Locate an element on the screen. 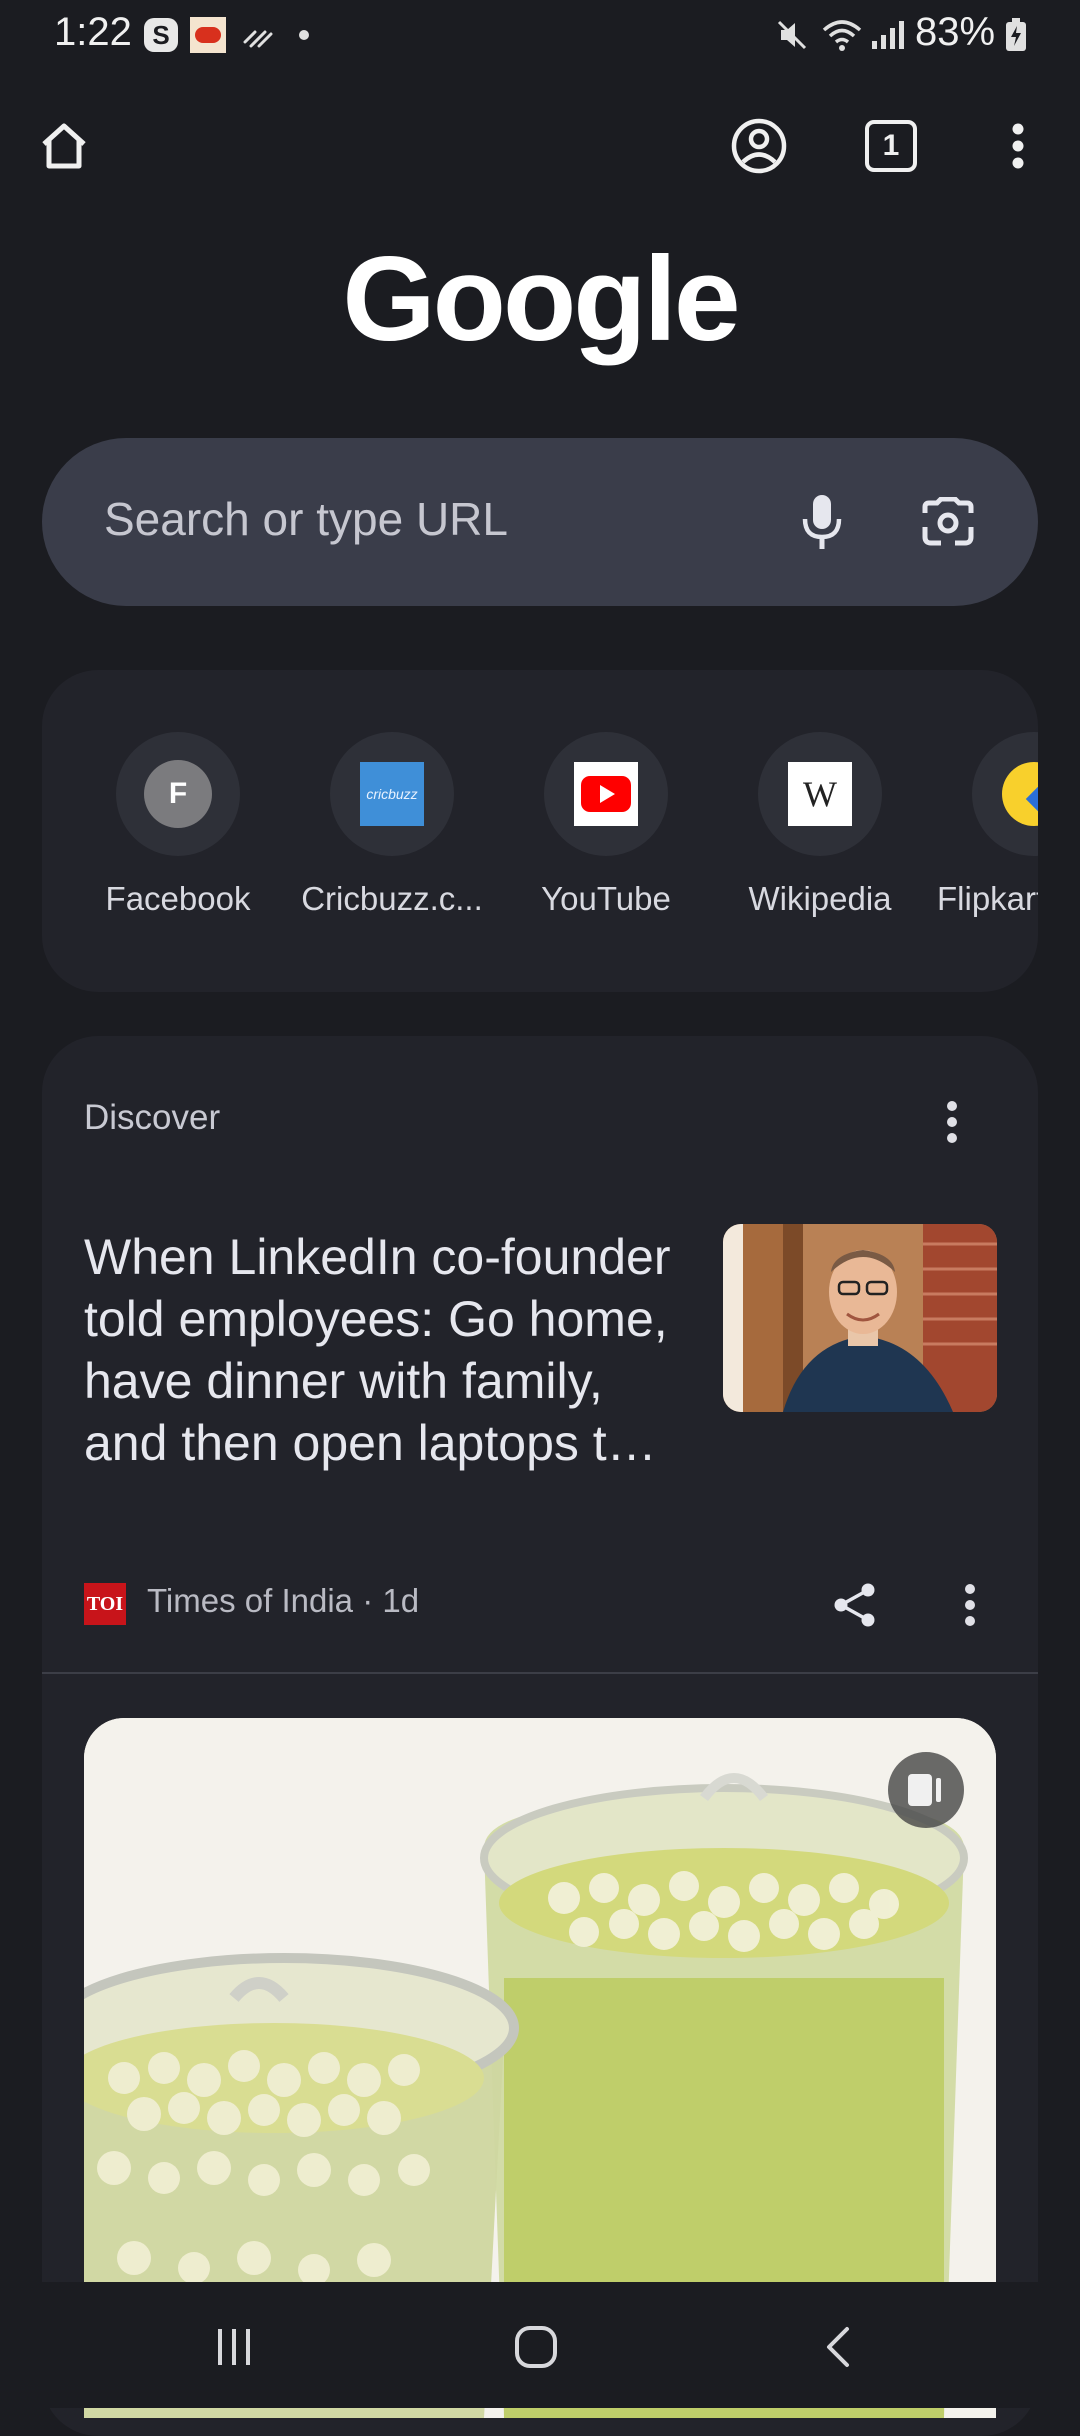  browser-menu-button is located at coordinates (1018, 146).